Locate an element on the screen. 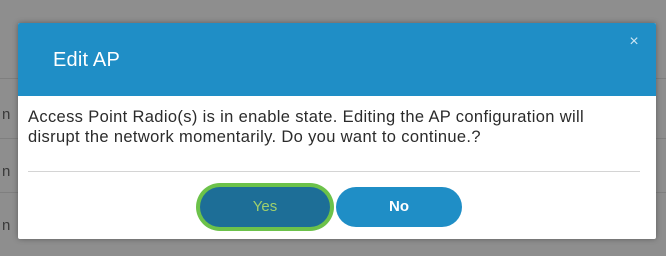 The image size is (666, 256). dialog-title: Edit AP is located at coordinates (86, 60).